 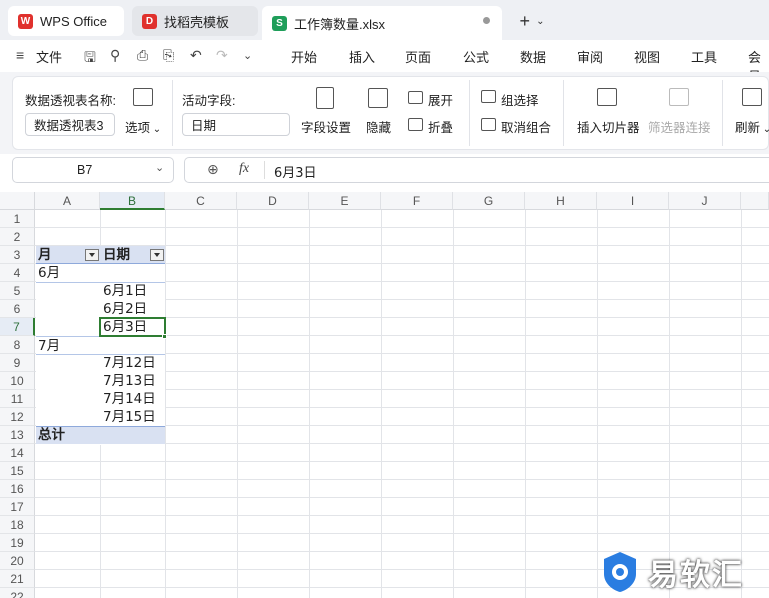 What do you see at coordinates (49, 273) in the screenshot?
I see `pivot-group-june: 6月` at bounding box center [49, 273].